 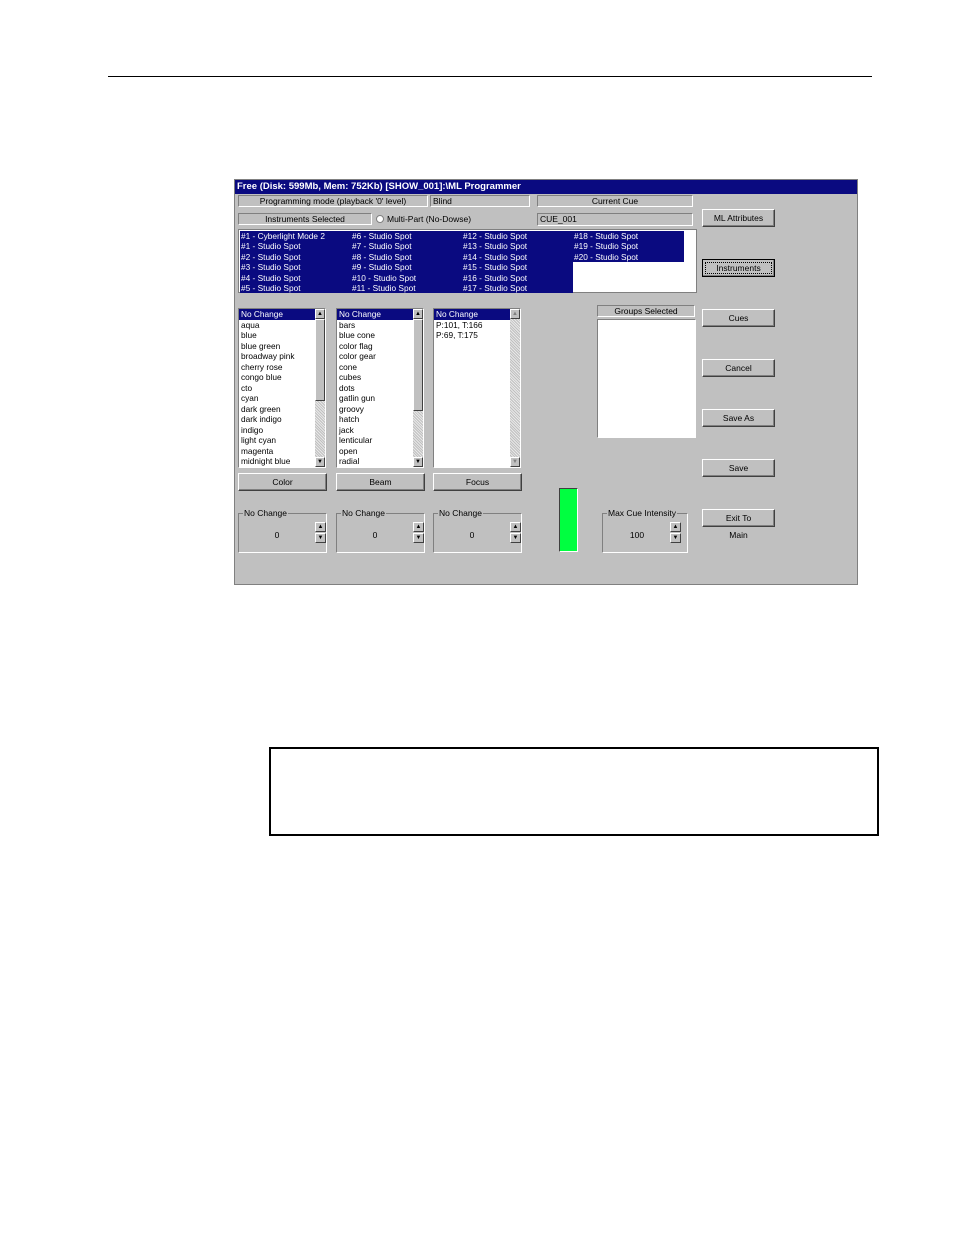 What do you see at coordinates (282, 335) in the screenshot?
I see `list-item: blue` at bounding box center [282, 335].